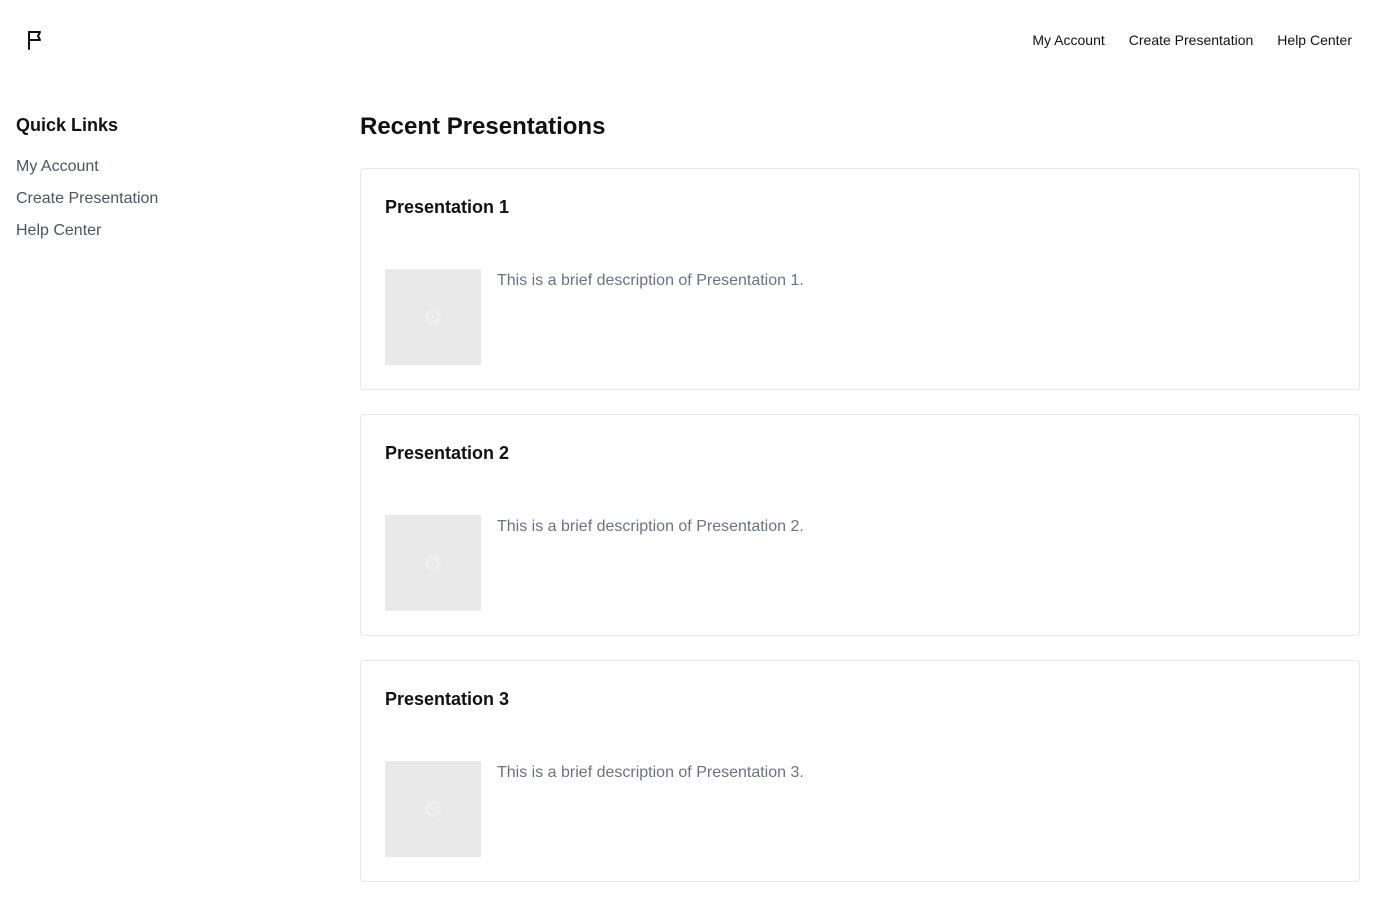 The width and height of the screenshot is (1376, 906). I want to click on nav-help-center: Help Center, so click(1314, 40).